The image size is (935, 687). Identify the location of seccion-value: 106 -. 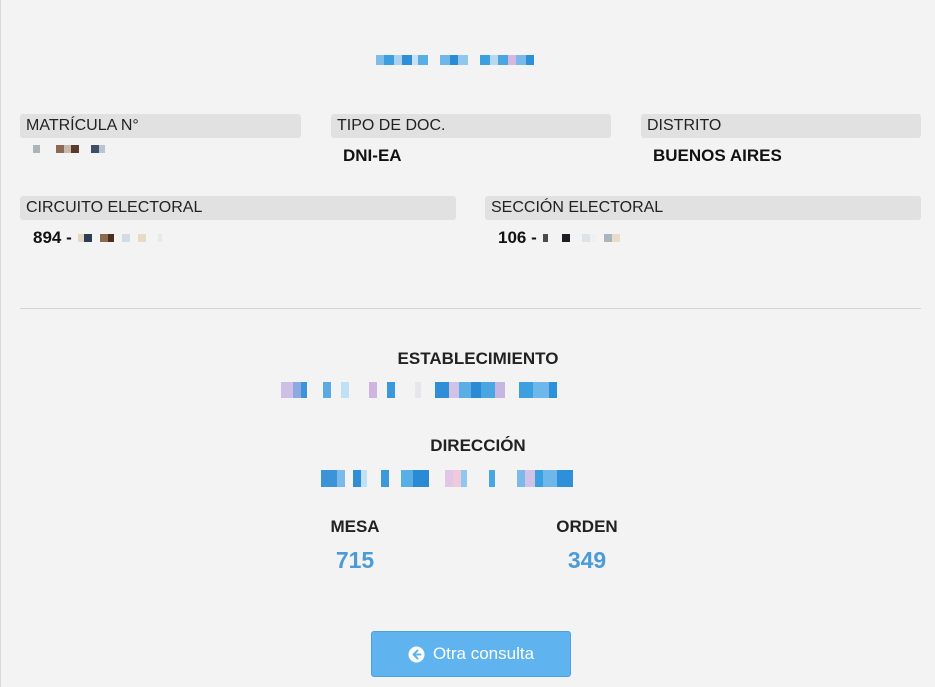
(559, 238).